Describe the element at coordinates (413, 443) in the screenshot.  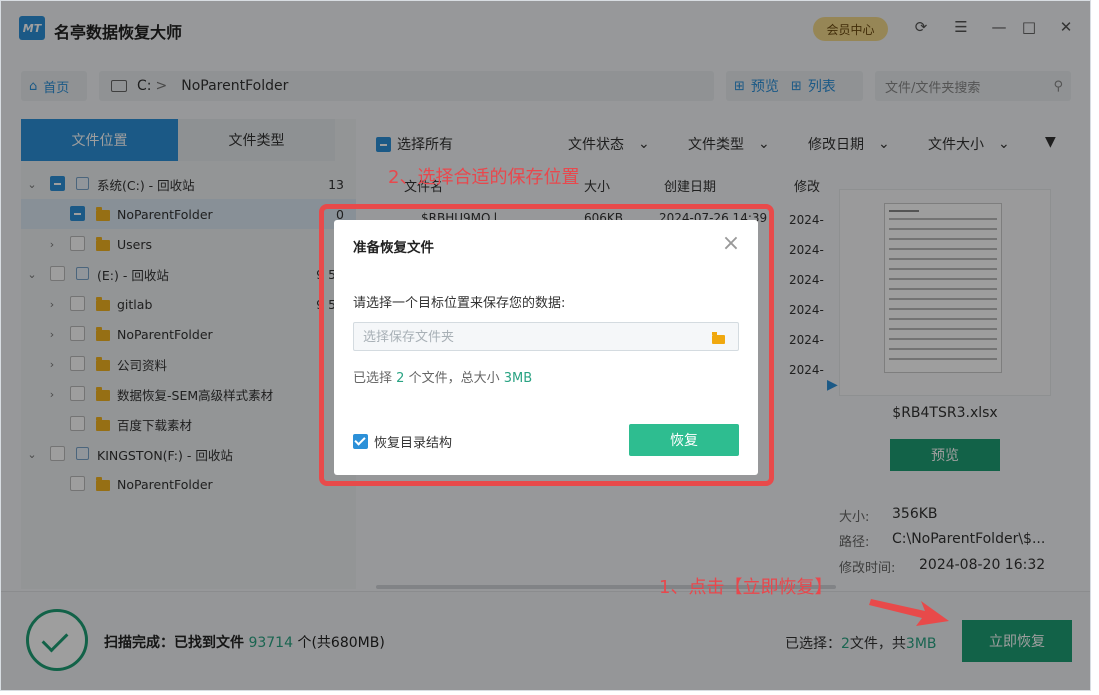
I see `keep-structure-label: 恢复目录结构` at that location.